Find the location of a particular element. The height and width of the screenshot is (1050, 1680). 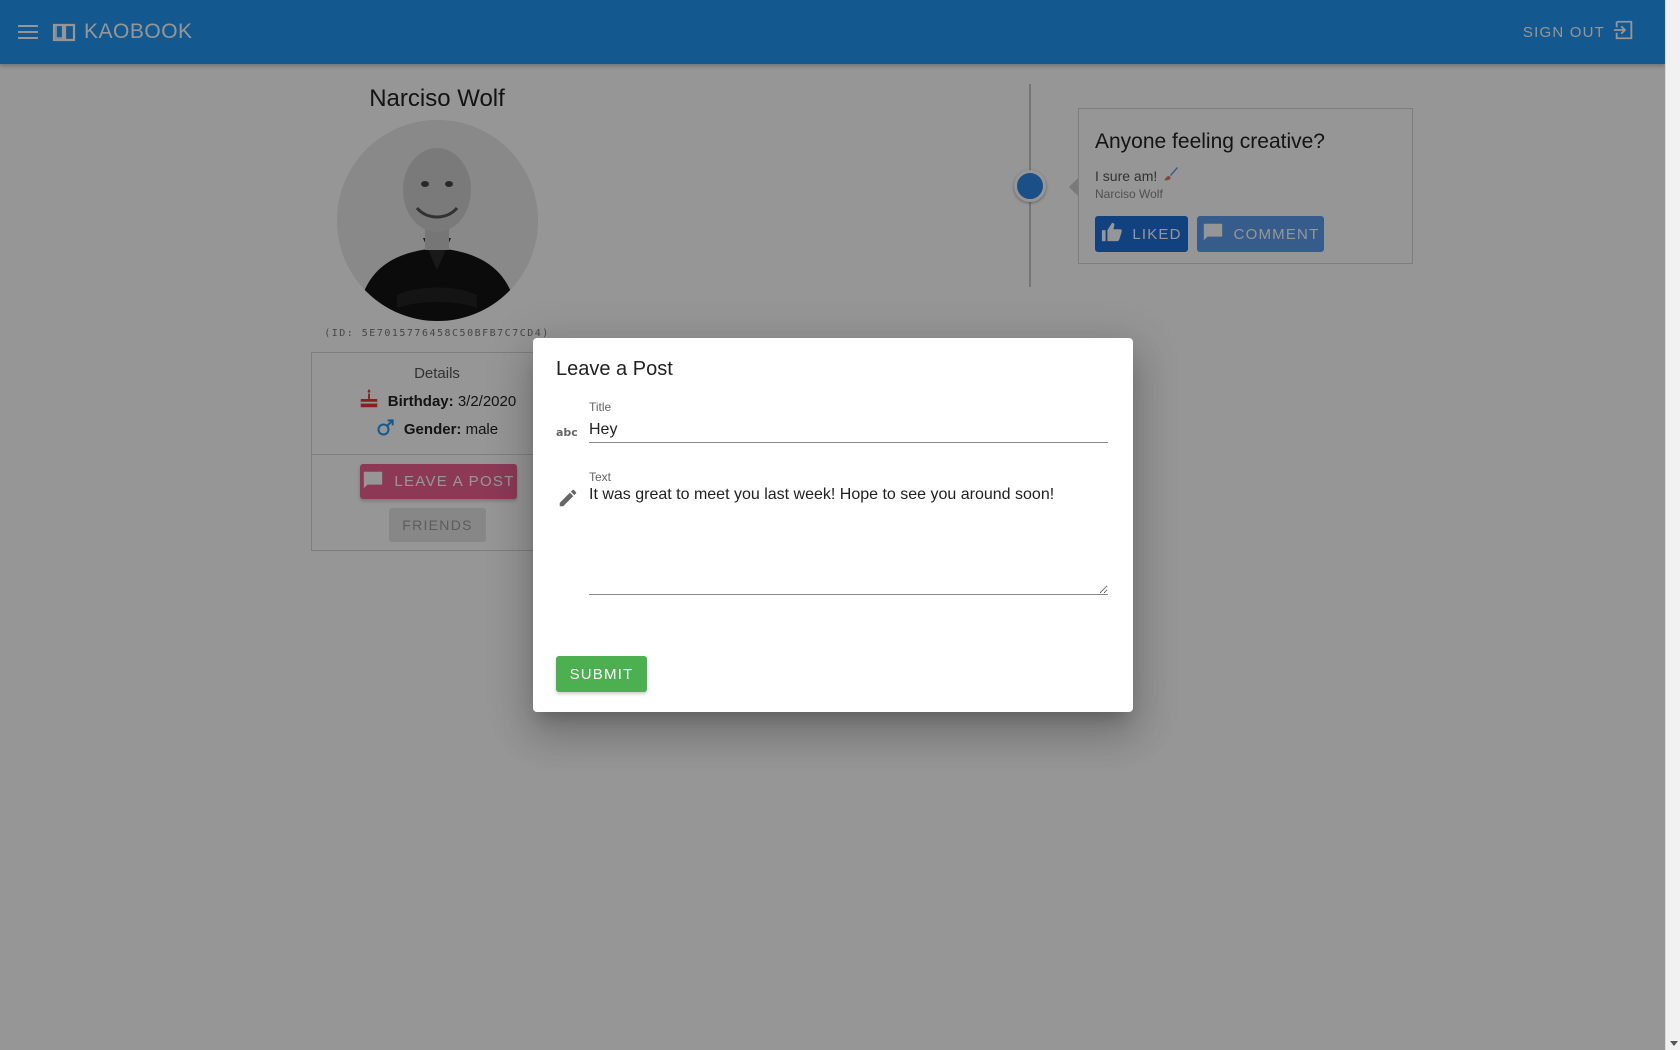

abc-icon: abc is located at coordinates (568, 432).